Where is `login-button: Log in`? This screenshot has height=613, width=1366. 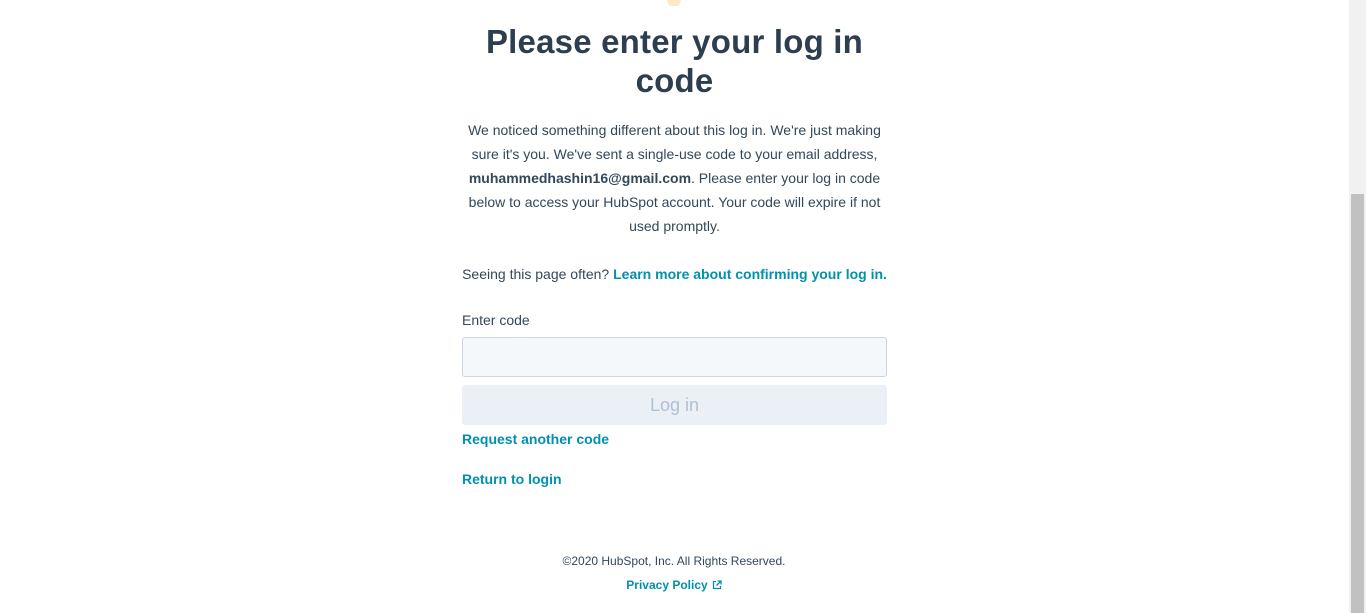 login-button: Log in is located at coordinates (674, 405).